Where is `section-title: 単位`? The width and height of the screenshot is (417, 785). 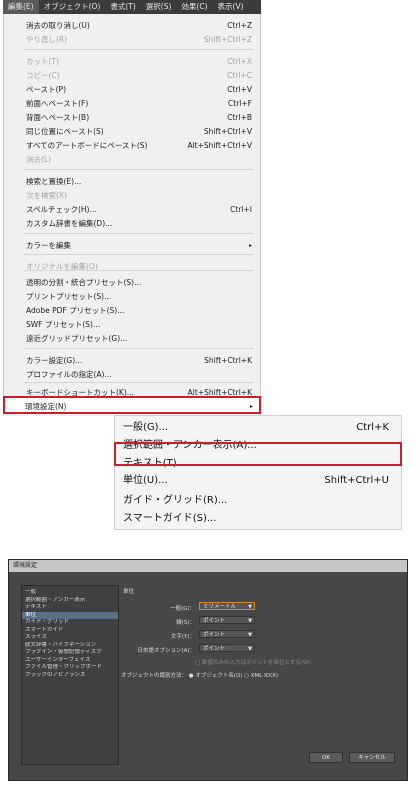 section-title: 単位 is located at coordinates (129, 592).